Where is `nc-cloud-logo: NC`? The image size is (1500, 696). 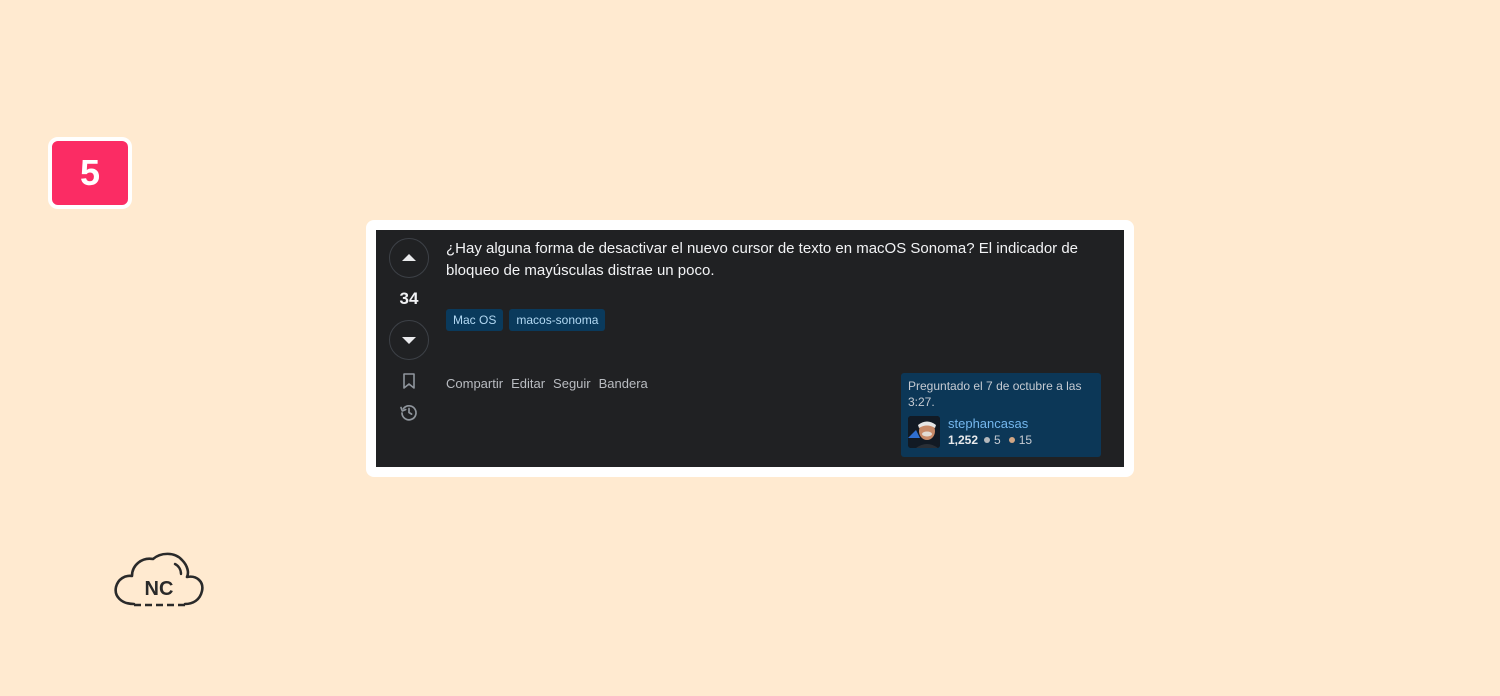 nc-cloud-logo: NC is located at coordinates (159, 580).